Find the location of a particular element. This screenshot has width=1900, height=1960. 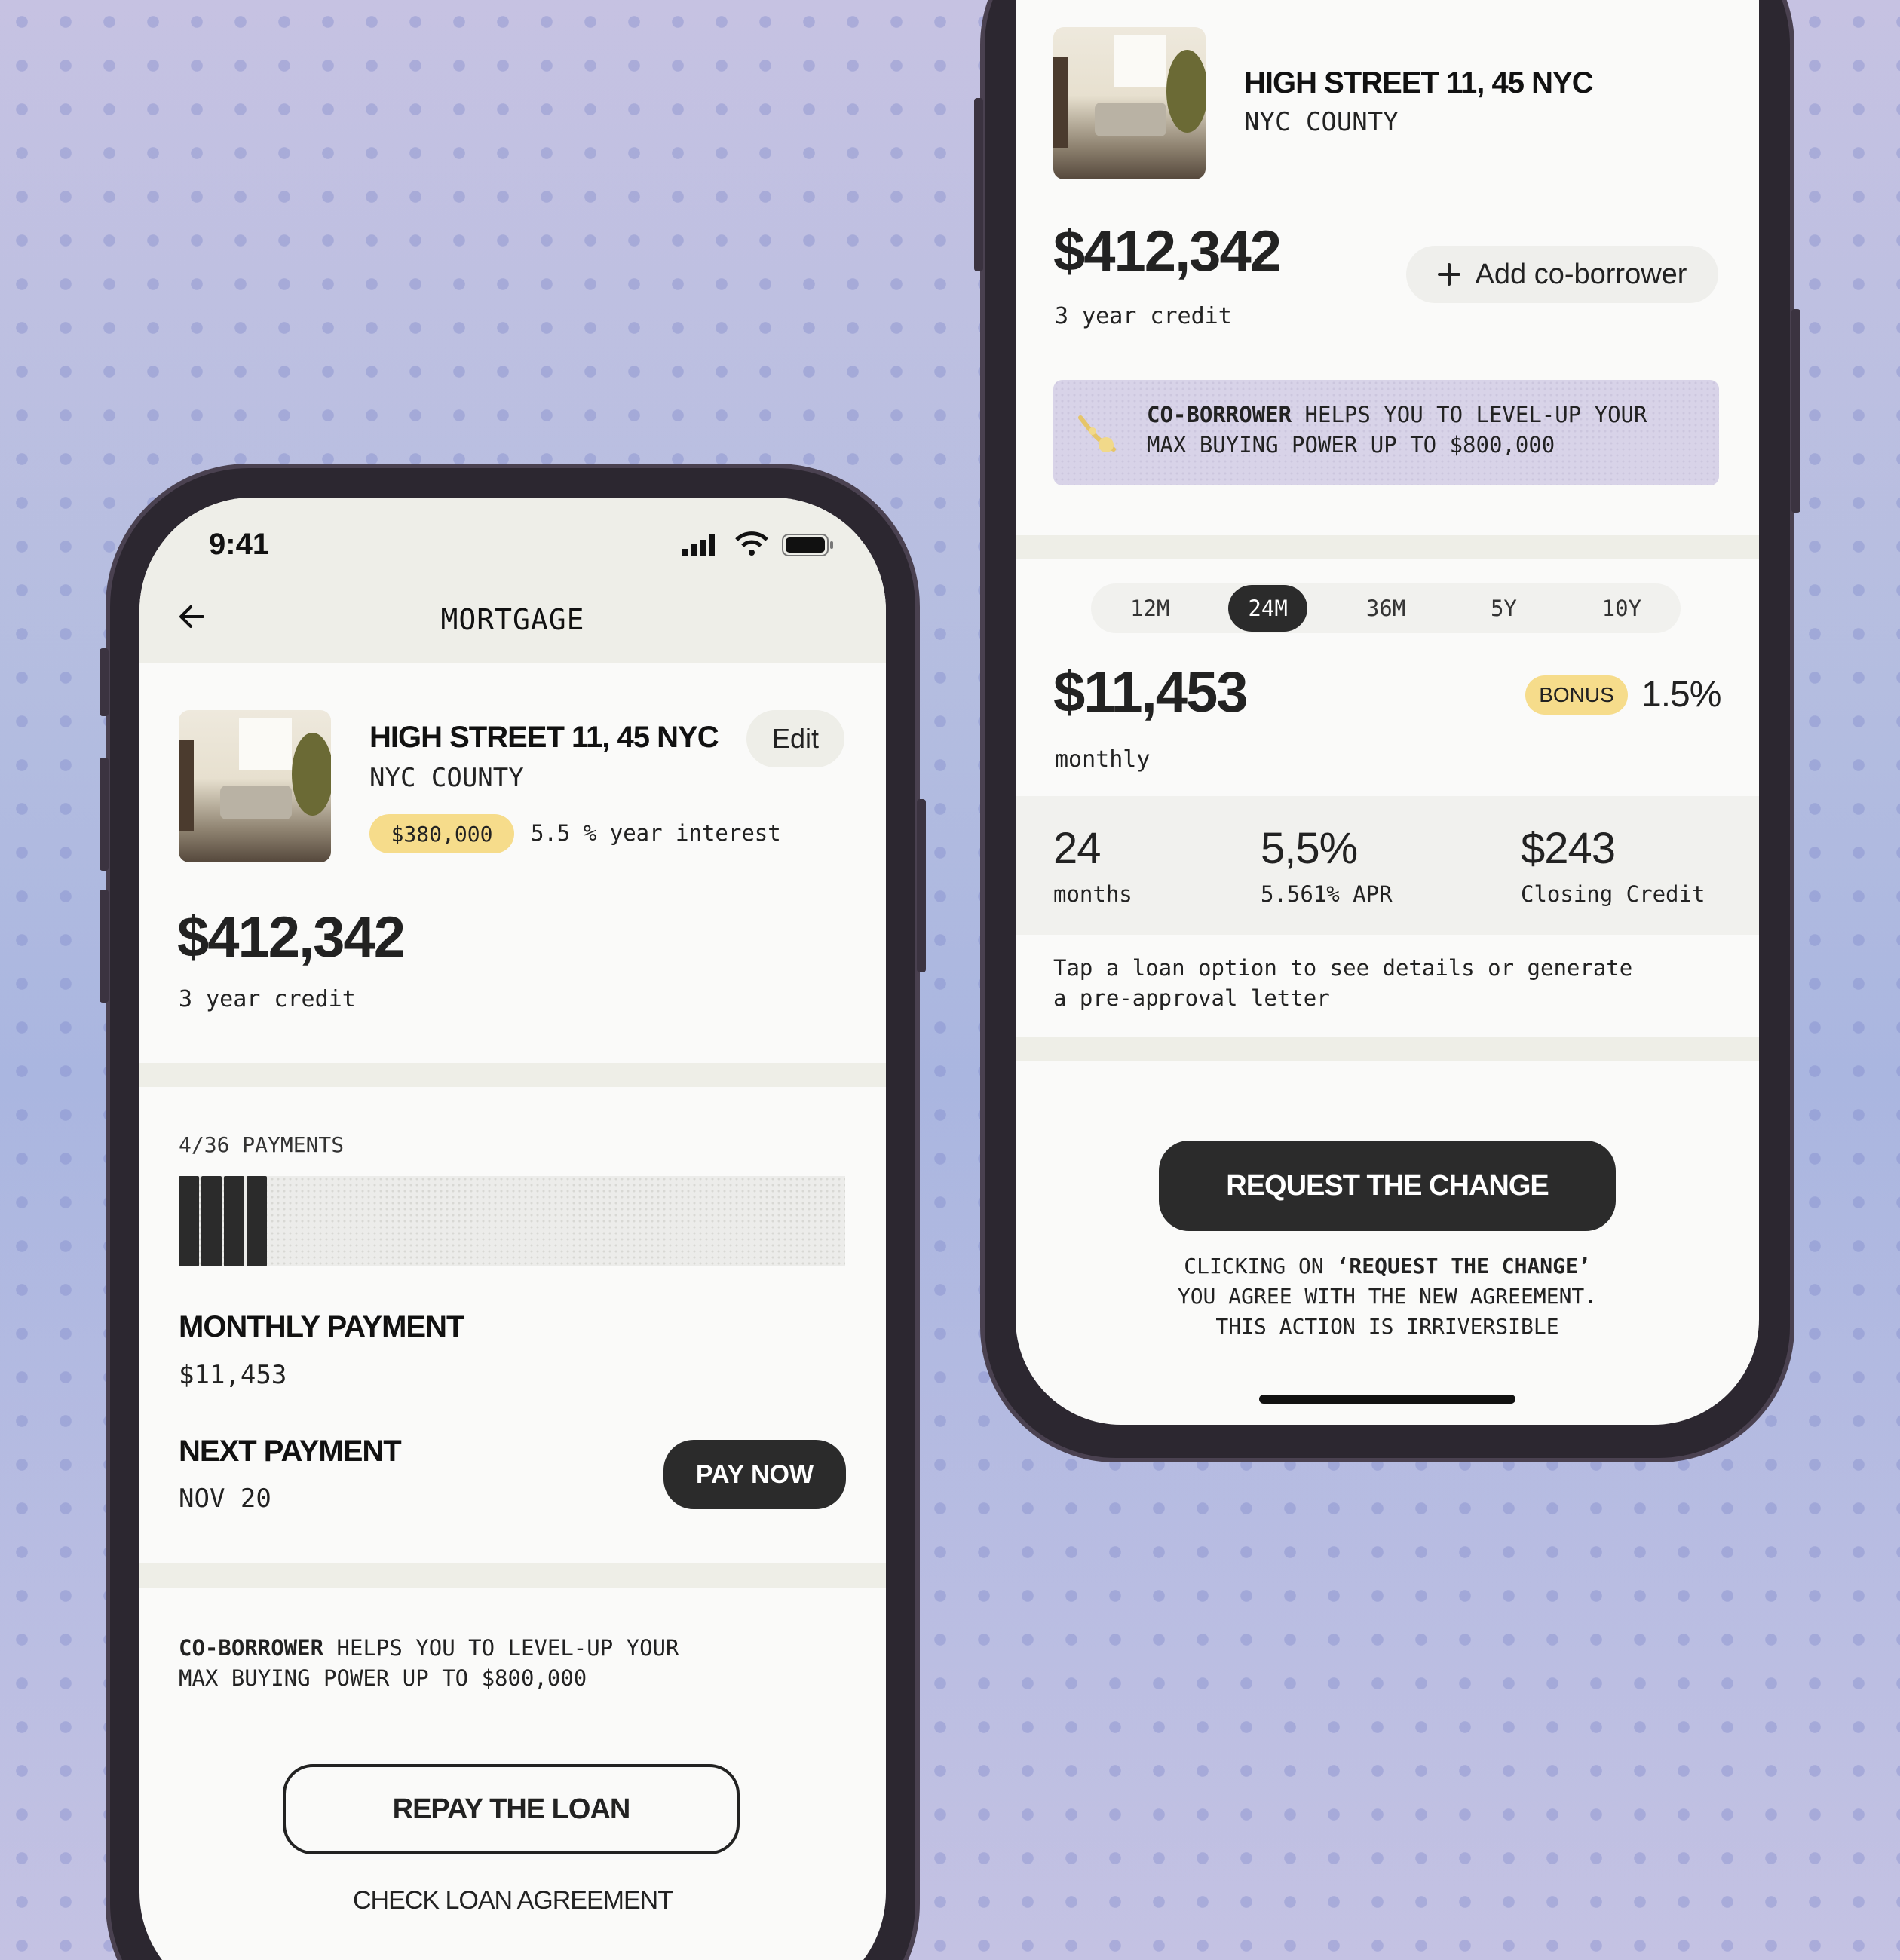

next-payment-heading: NEXT PAYMENT is located at coordinates (290, 1451).